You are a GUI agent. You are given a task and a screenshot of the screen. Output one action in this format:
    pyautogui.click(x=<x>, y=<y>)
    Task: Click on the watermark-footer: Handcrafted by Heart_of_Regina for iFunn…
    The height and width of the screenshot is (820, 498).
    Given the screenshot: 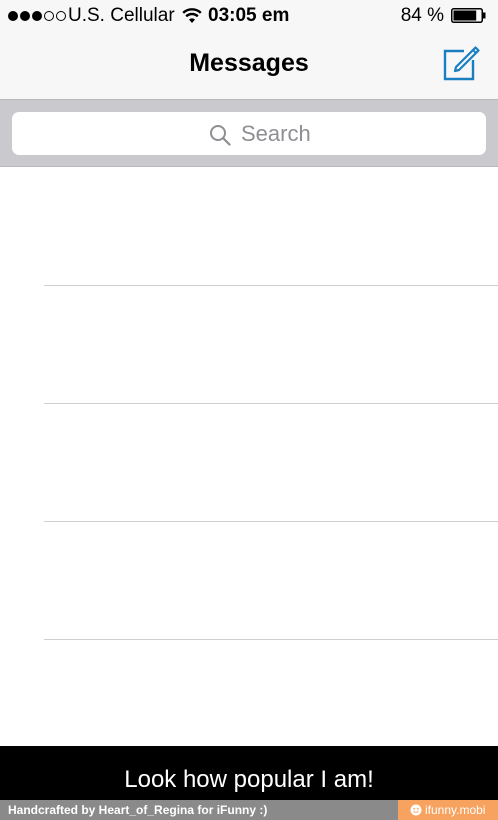 What is the action you would take?
    pyautogui.click(x=249, y=810)
    